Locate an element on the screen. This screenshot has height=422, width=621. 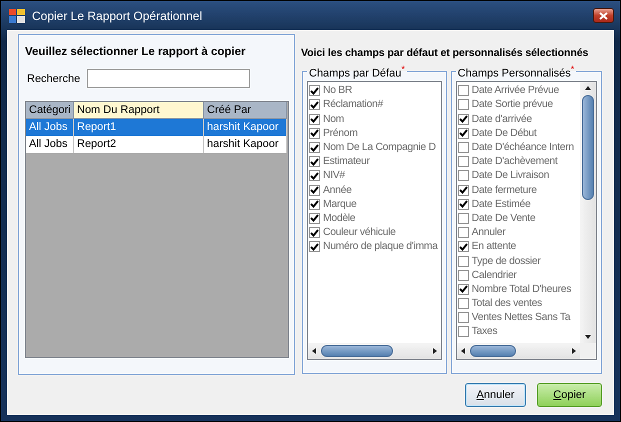
column-header: Créé Par is located at coordinates (245, 110).